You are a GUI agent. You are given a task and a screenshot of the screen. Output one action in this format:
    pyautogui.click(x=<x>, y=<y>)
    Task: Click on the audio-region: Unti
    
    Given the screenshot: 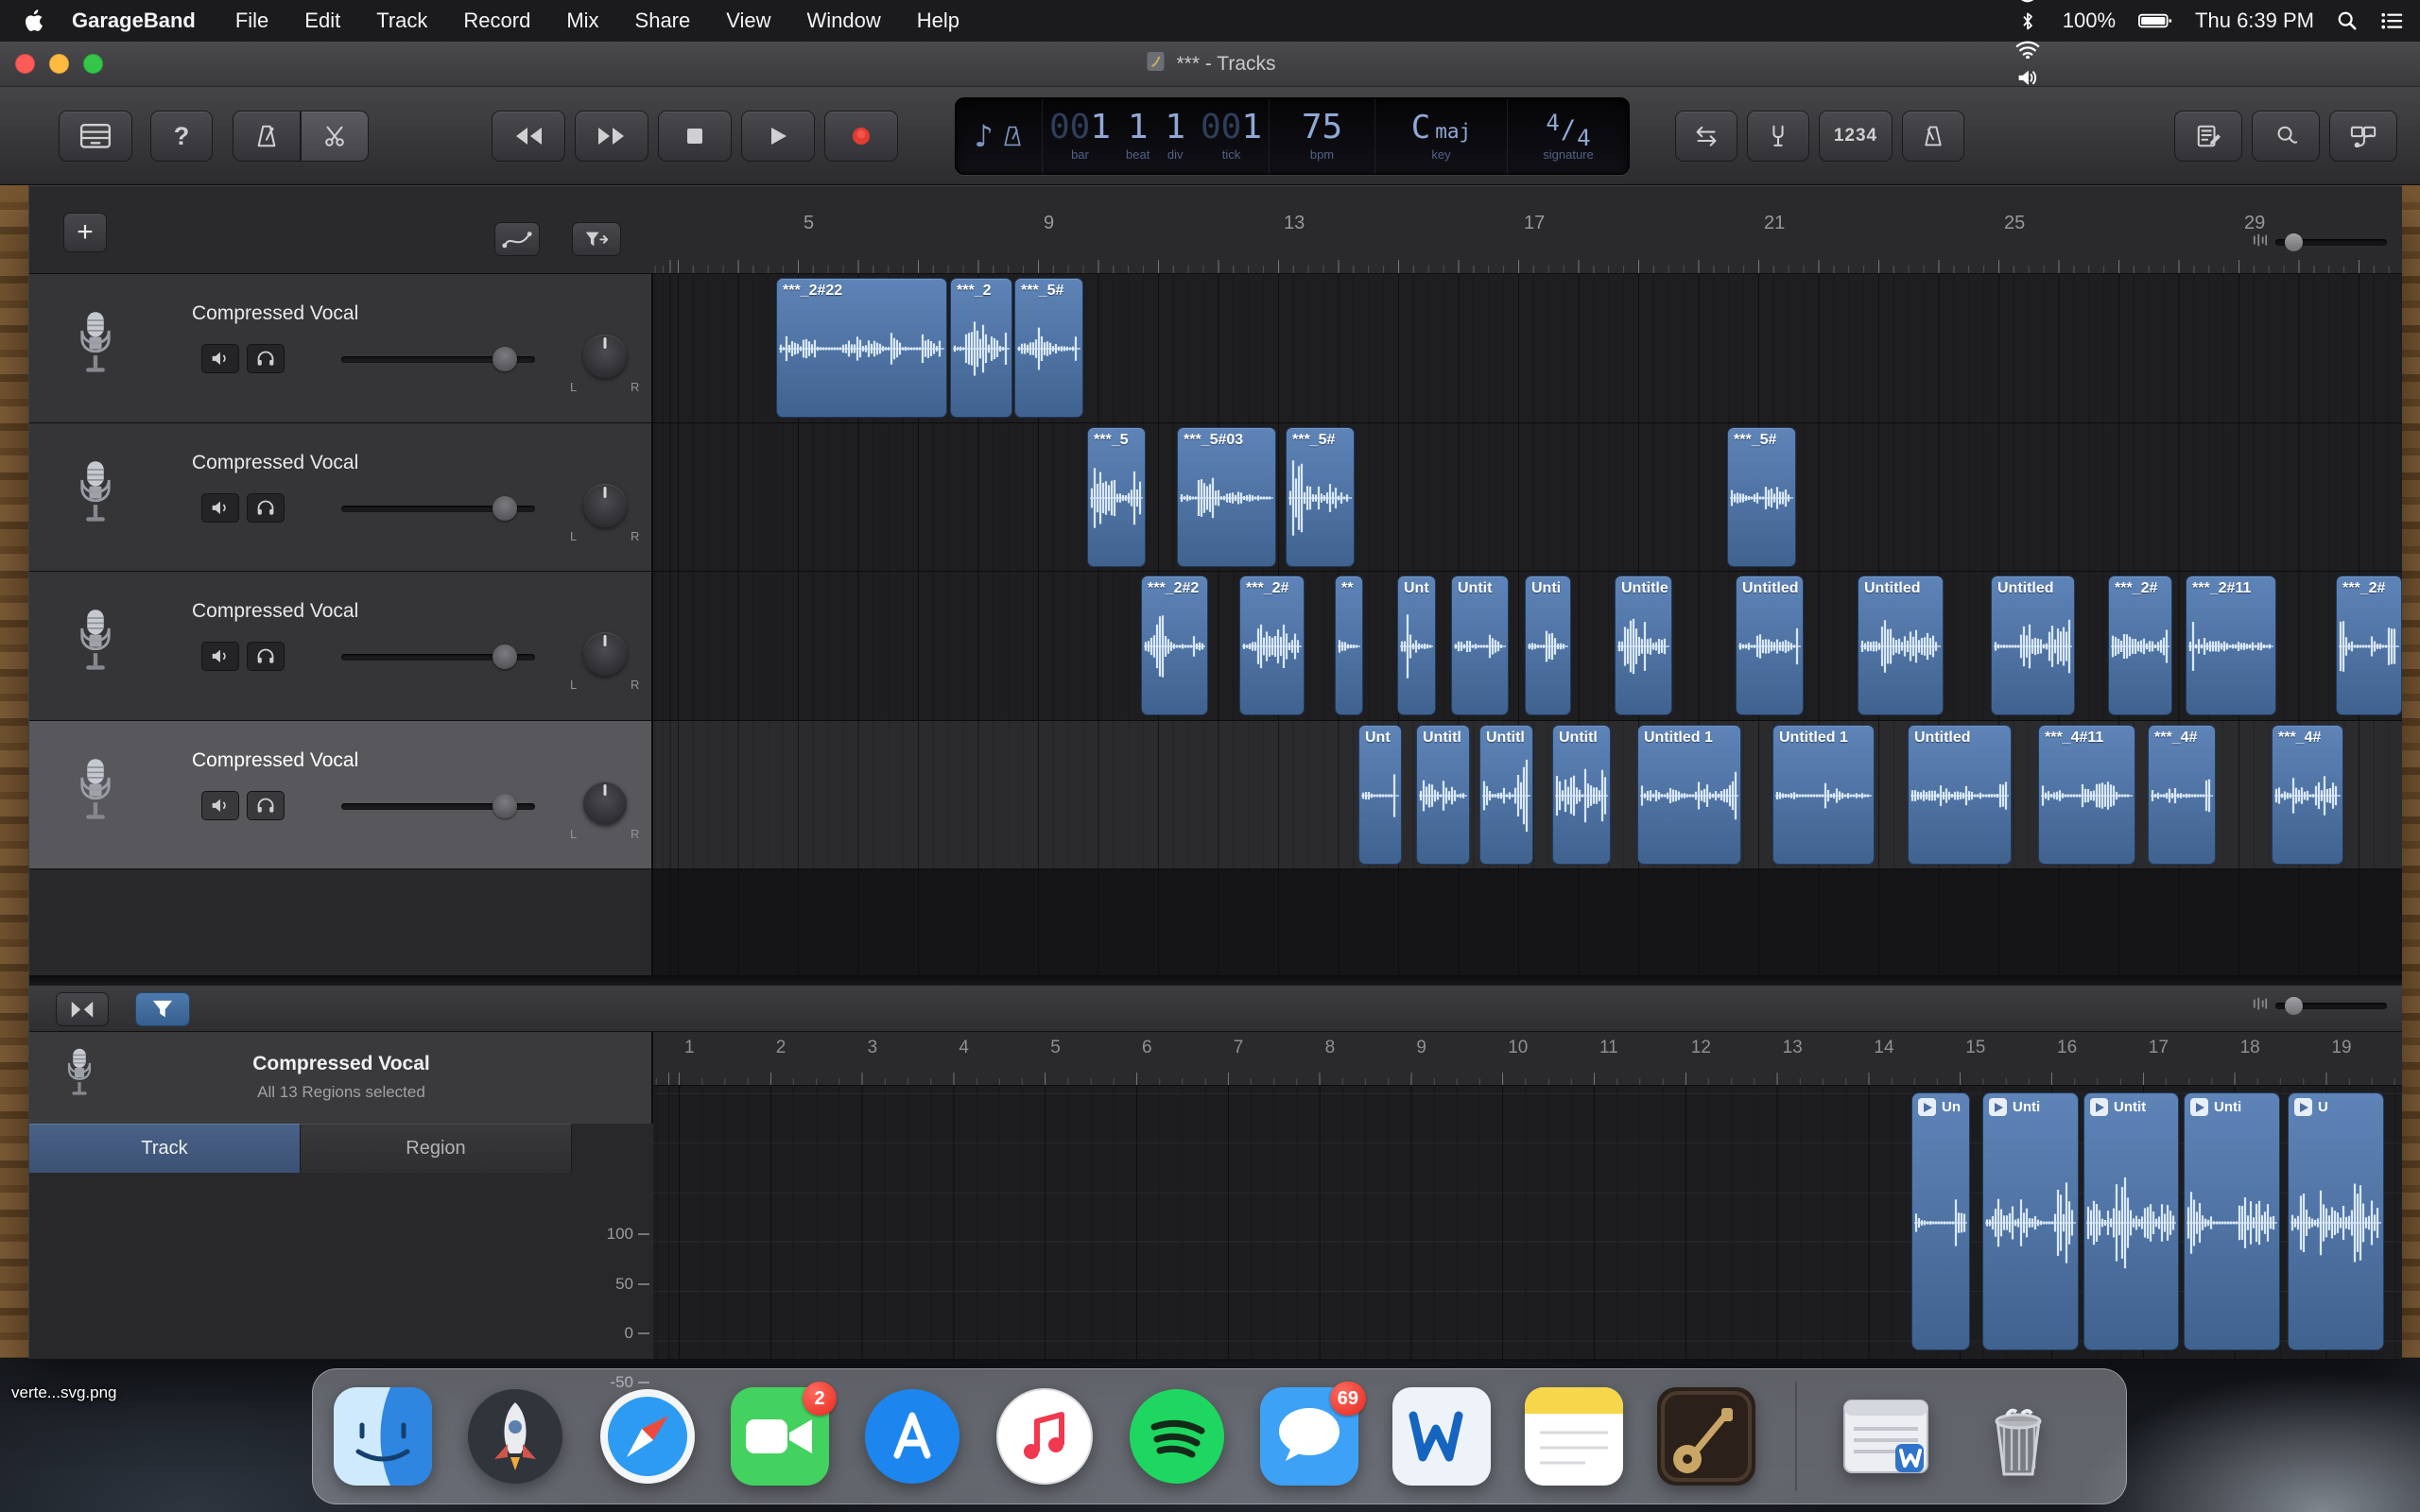 What is the action you would take?
    pyautogui.click(x=1548, y=645)
    